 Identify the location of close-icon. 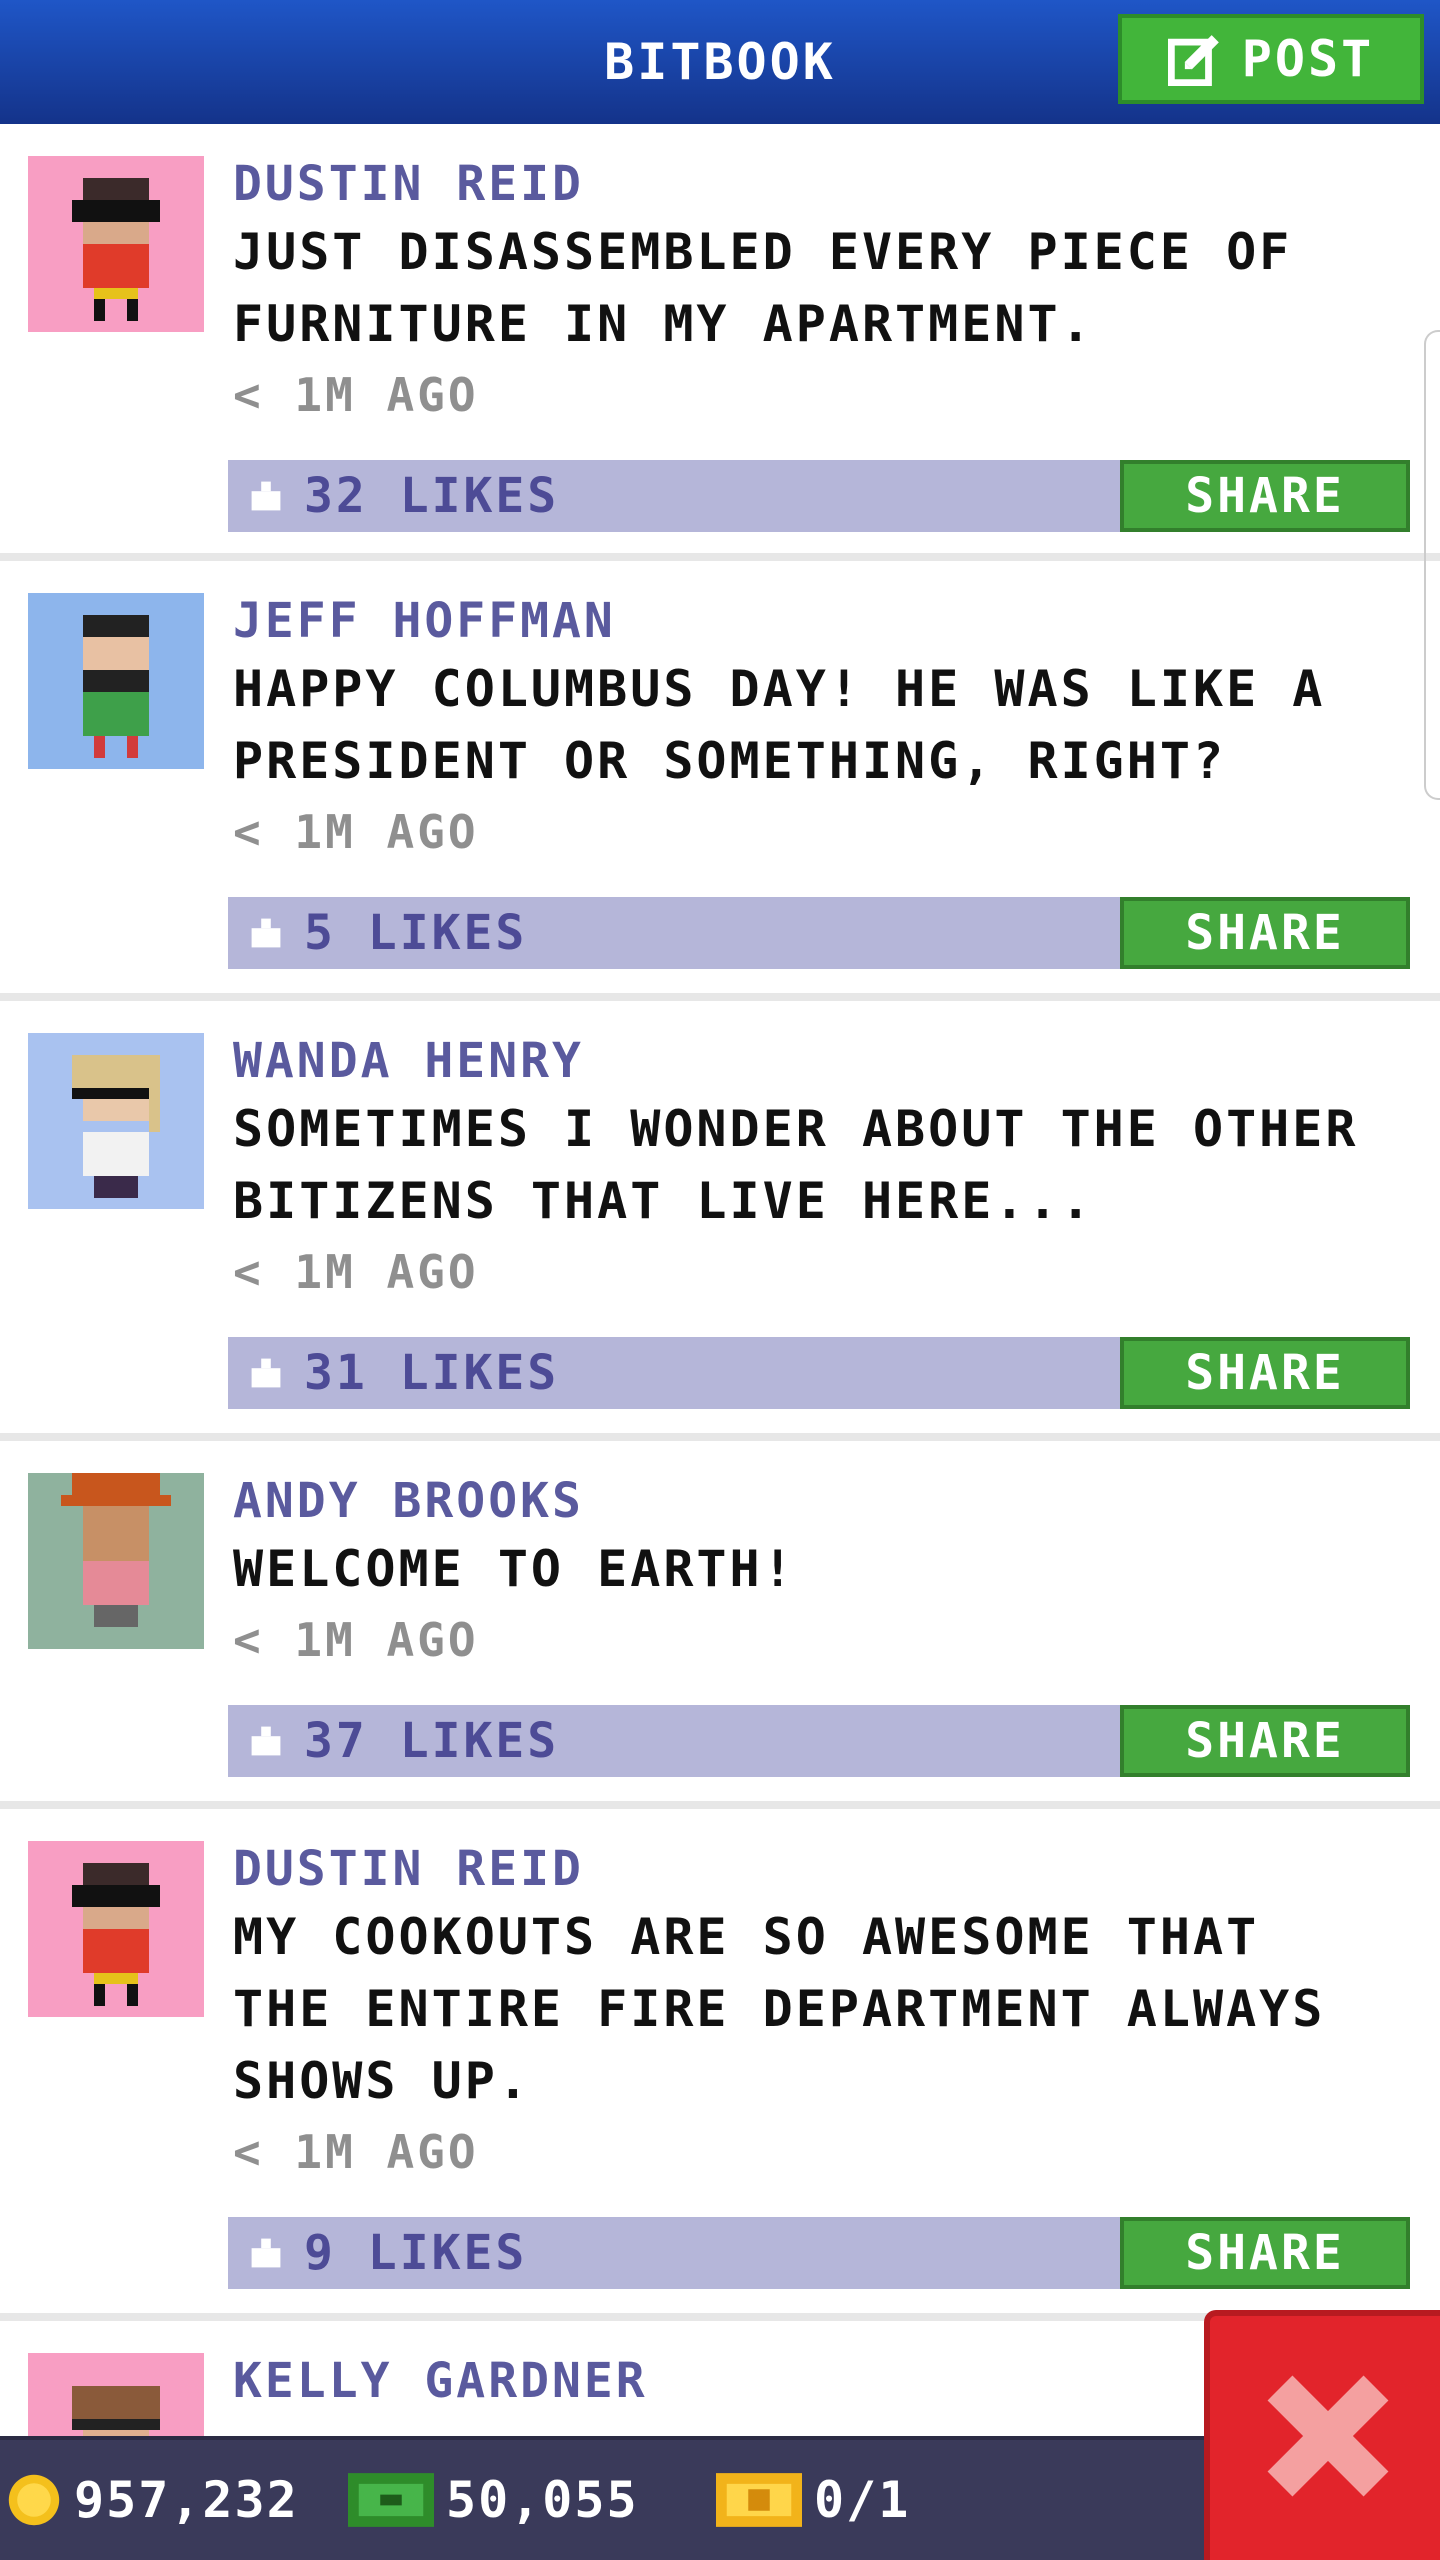
(1328, 2436).